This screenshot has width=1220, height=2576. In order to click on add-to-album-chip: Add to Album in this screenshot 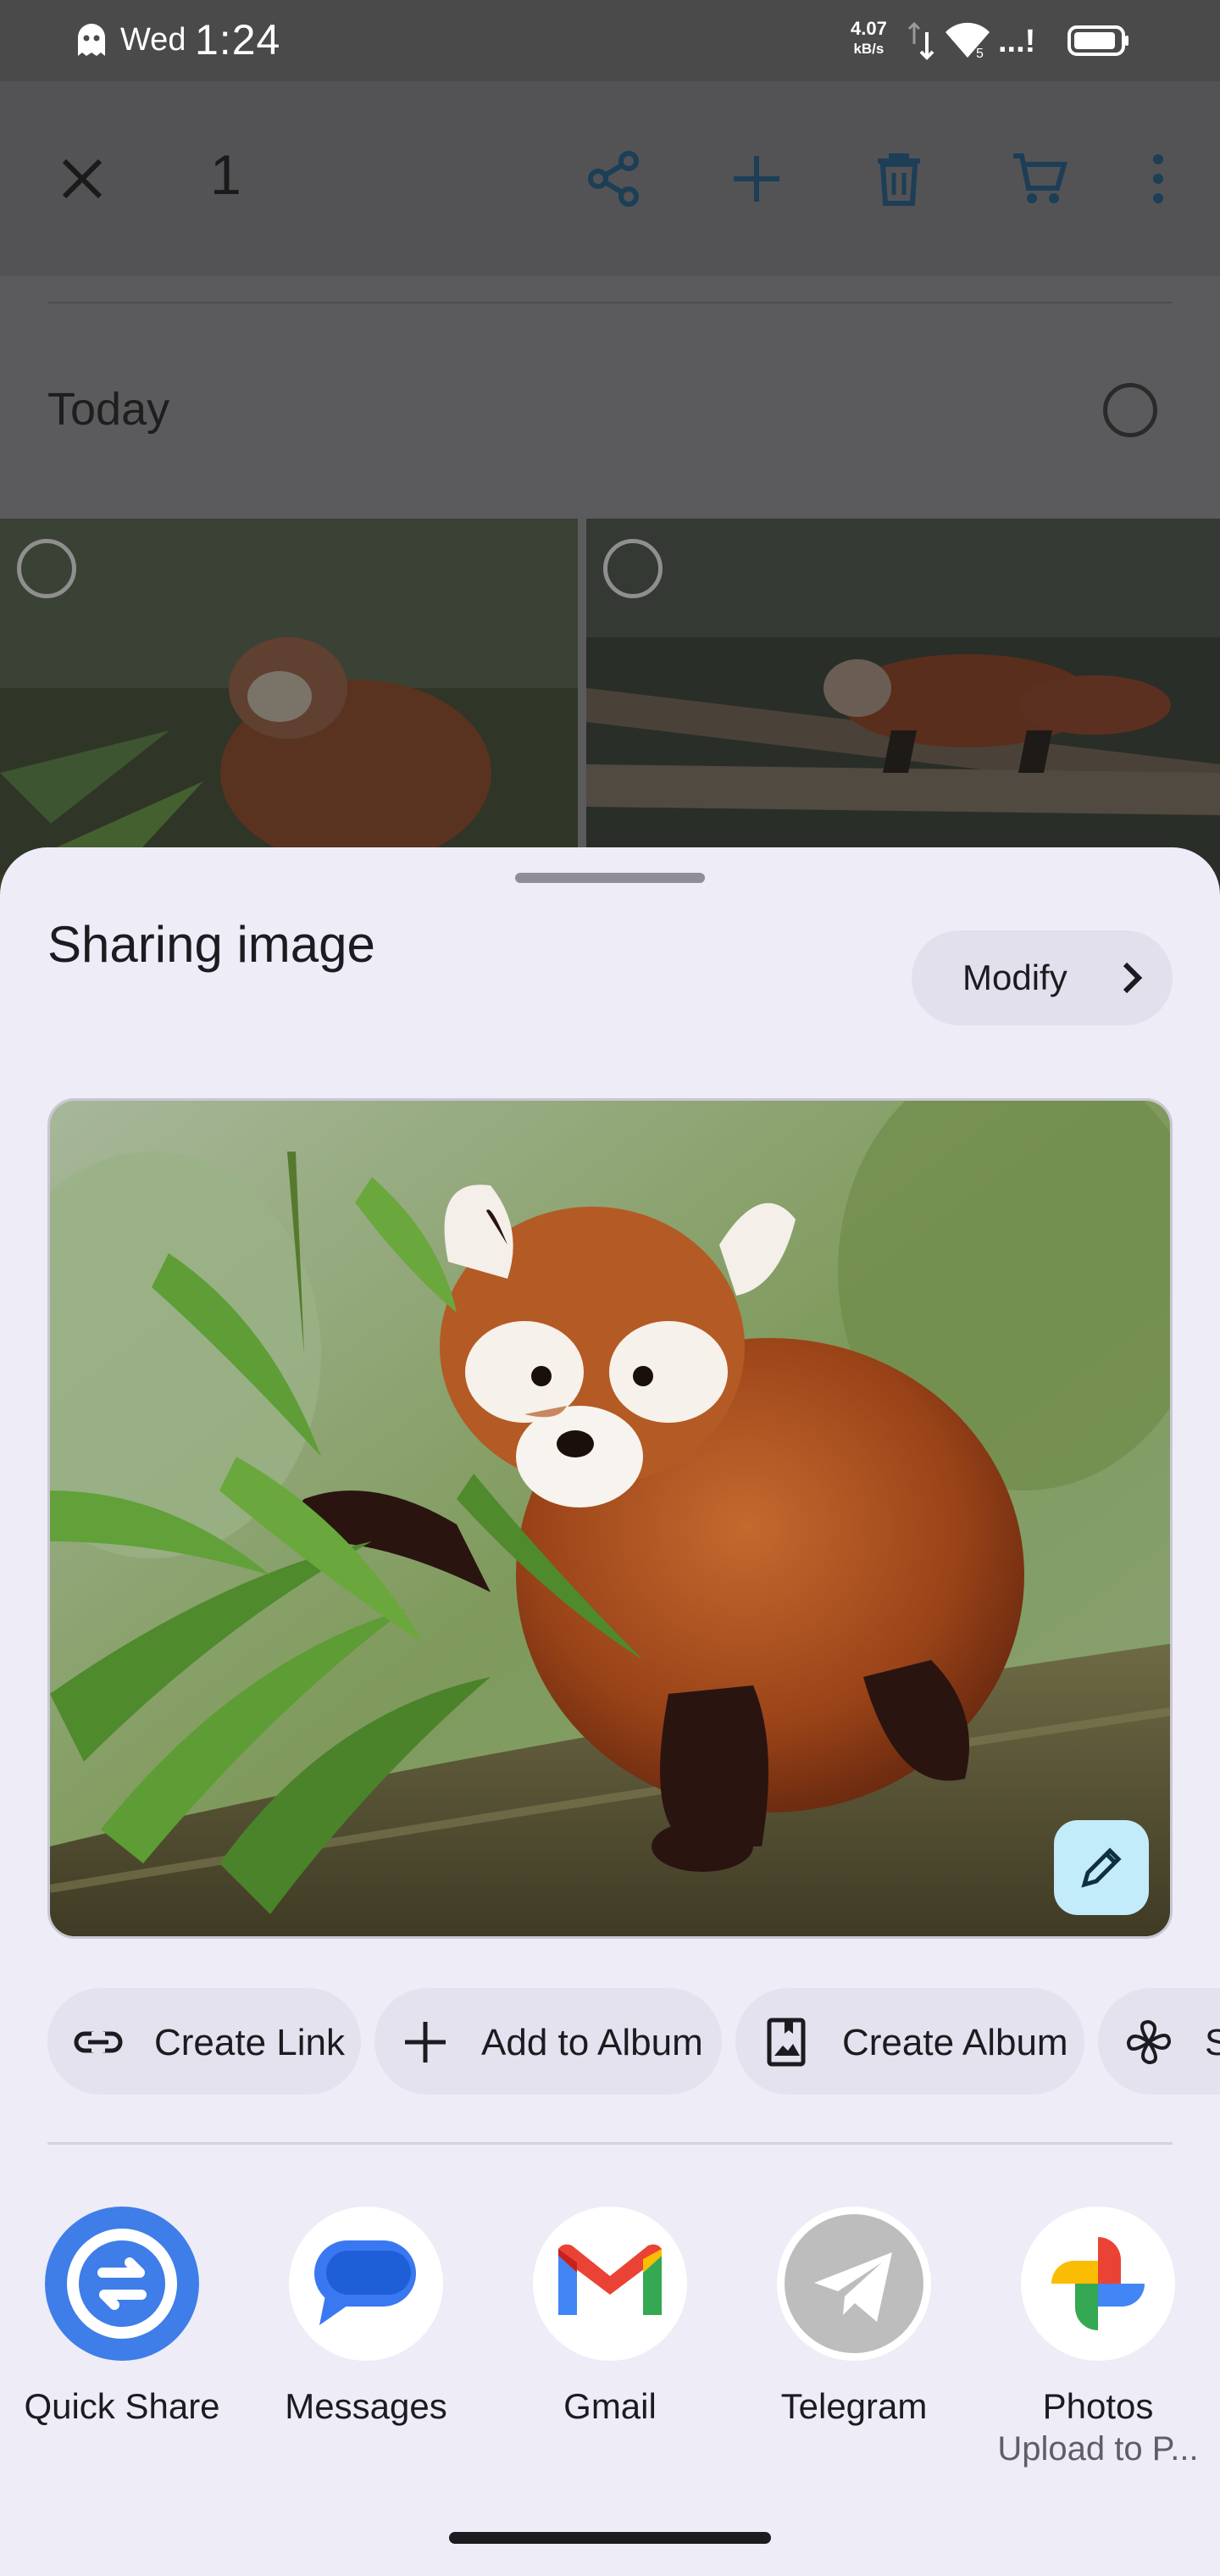, I will do `click(548, 2041)`.